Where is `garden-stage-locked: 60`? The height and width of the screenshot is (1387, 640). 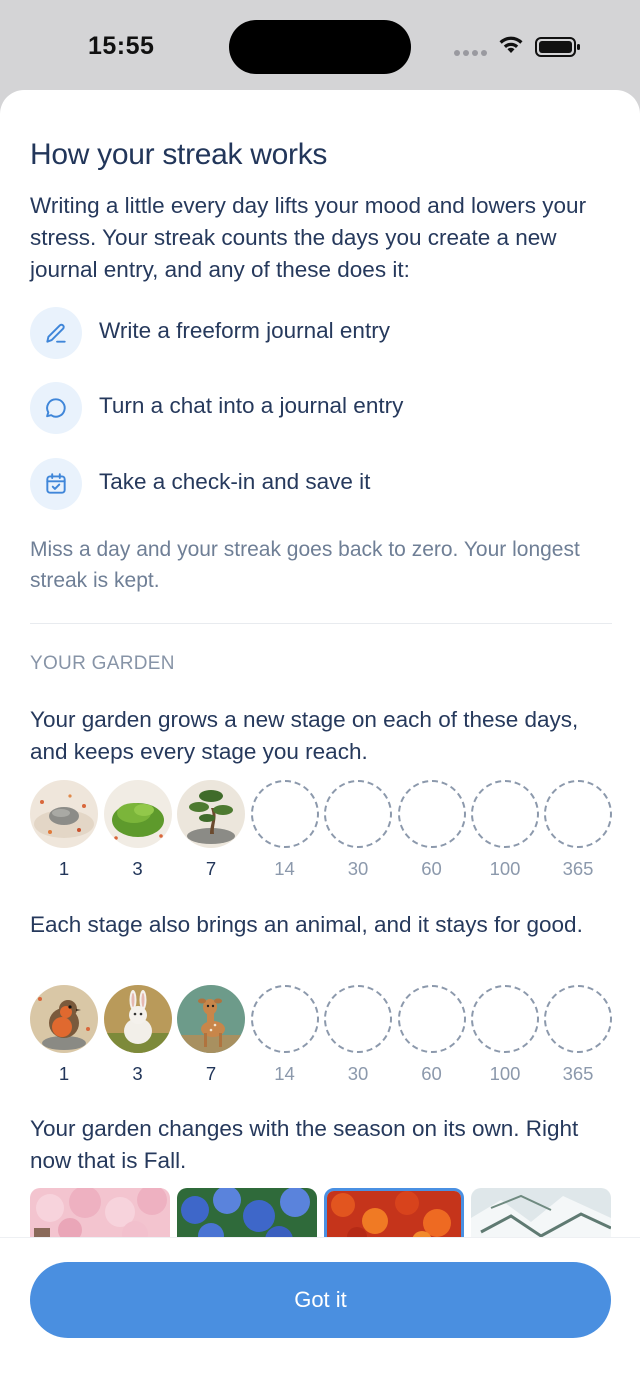 garden-stage-locked: 60 is located at coordinates (431, 834).